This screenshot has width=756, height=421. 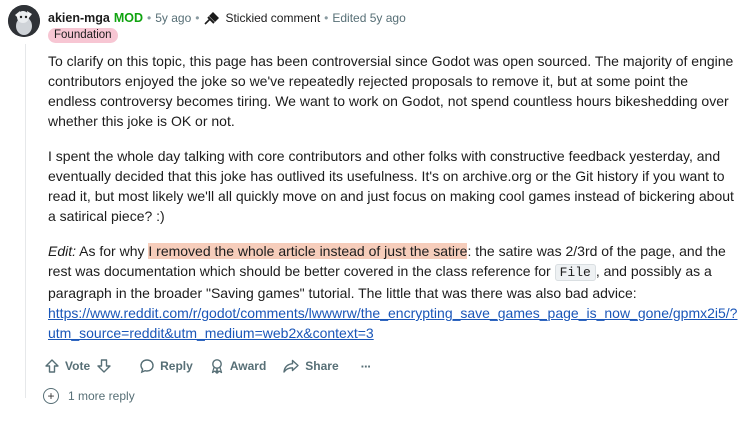 I want to click on comment-bubble-icon, so click(x=147, y=366).